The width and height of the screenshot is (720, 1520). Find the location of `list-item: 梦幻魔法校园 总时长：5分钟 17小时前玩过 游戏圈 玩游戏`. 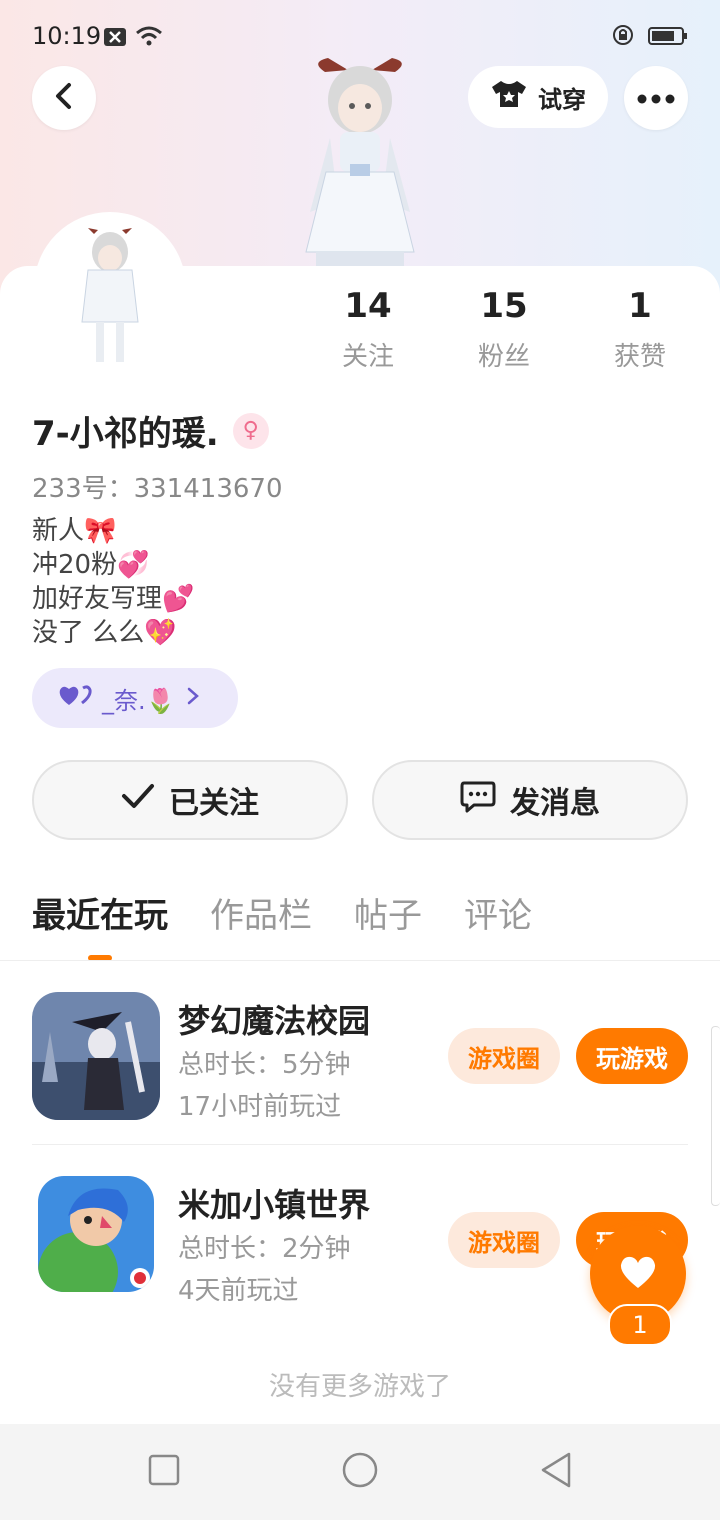

list-item: 梦幻魔法校园 总时长：5分钟 17小时前玩过 游戏圈 玩游戏 is located at coordinates (376, 1067).